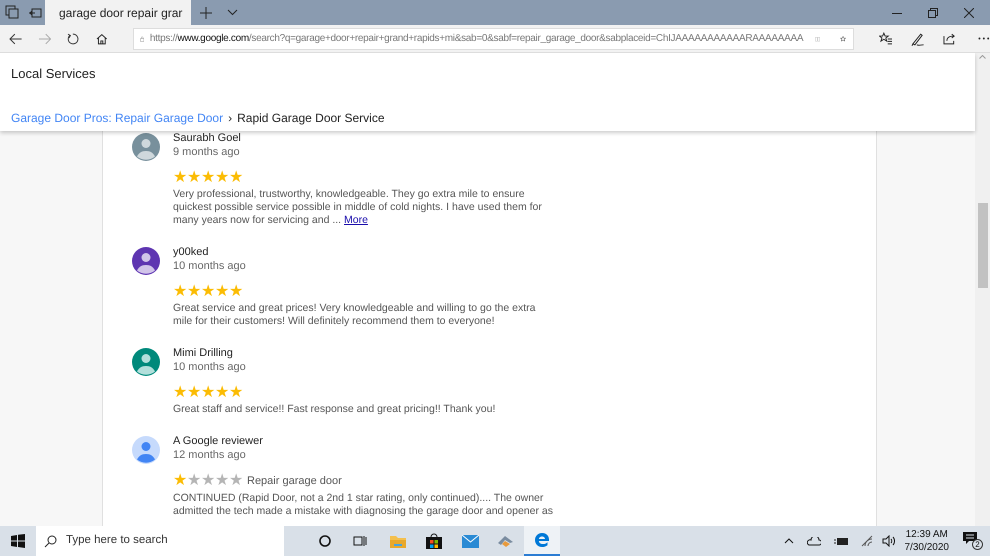  What do you see at coordinates (16, 38) in the screenshot?
I see `back-icon` at bounding box center [16, 38].